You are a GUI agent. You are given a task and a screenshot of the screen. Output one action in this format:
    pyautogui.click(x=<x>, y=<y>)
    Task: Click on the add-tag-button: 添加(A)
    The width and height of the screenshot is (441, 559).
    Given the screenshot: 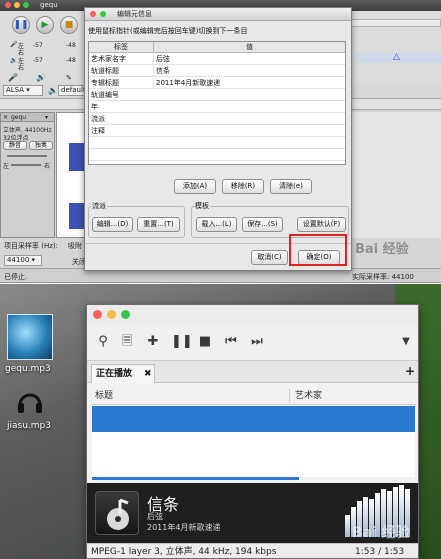 What is the action you would take?
    pyautogui.click(x=195, y=186)
    